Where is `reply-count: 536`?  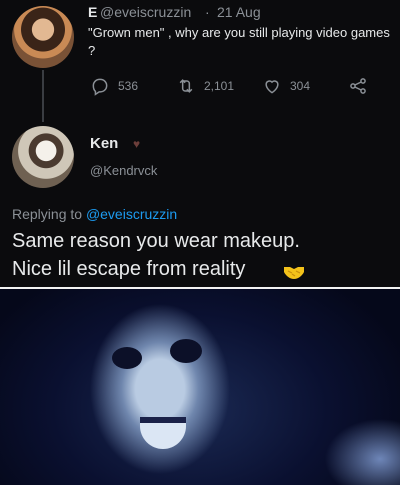 reply-count: 536 is located at coordinates (128, 86).